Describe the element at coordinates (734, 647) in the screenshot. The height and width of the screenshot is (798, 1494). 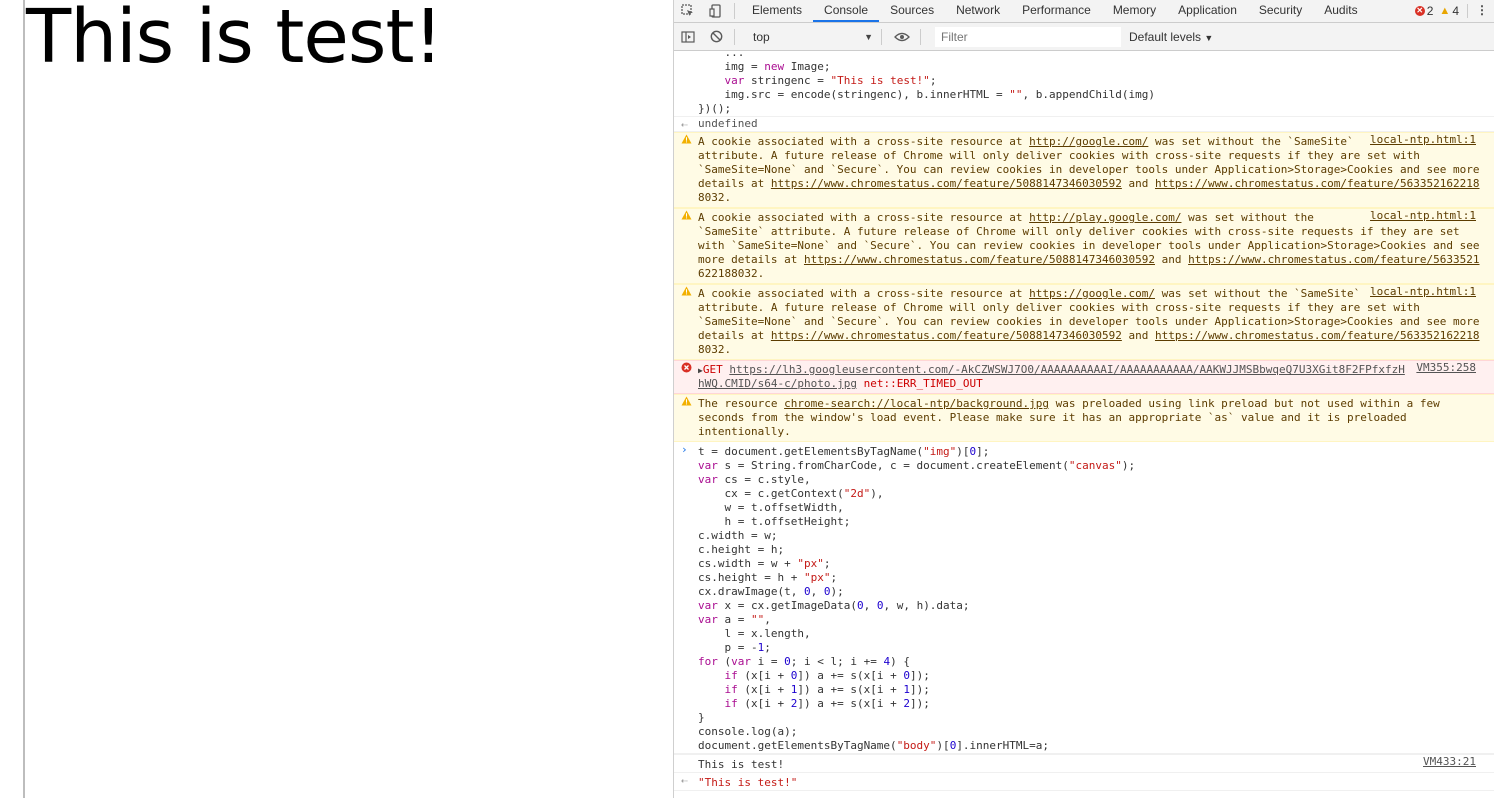
I see `console-line: p = -1;` at that location.